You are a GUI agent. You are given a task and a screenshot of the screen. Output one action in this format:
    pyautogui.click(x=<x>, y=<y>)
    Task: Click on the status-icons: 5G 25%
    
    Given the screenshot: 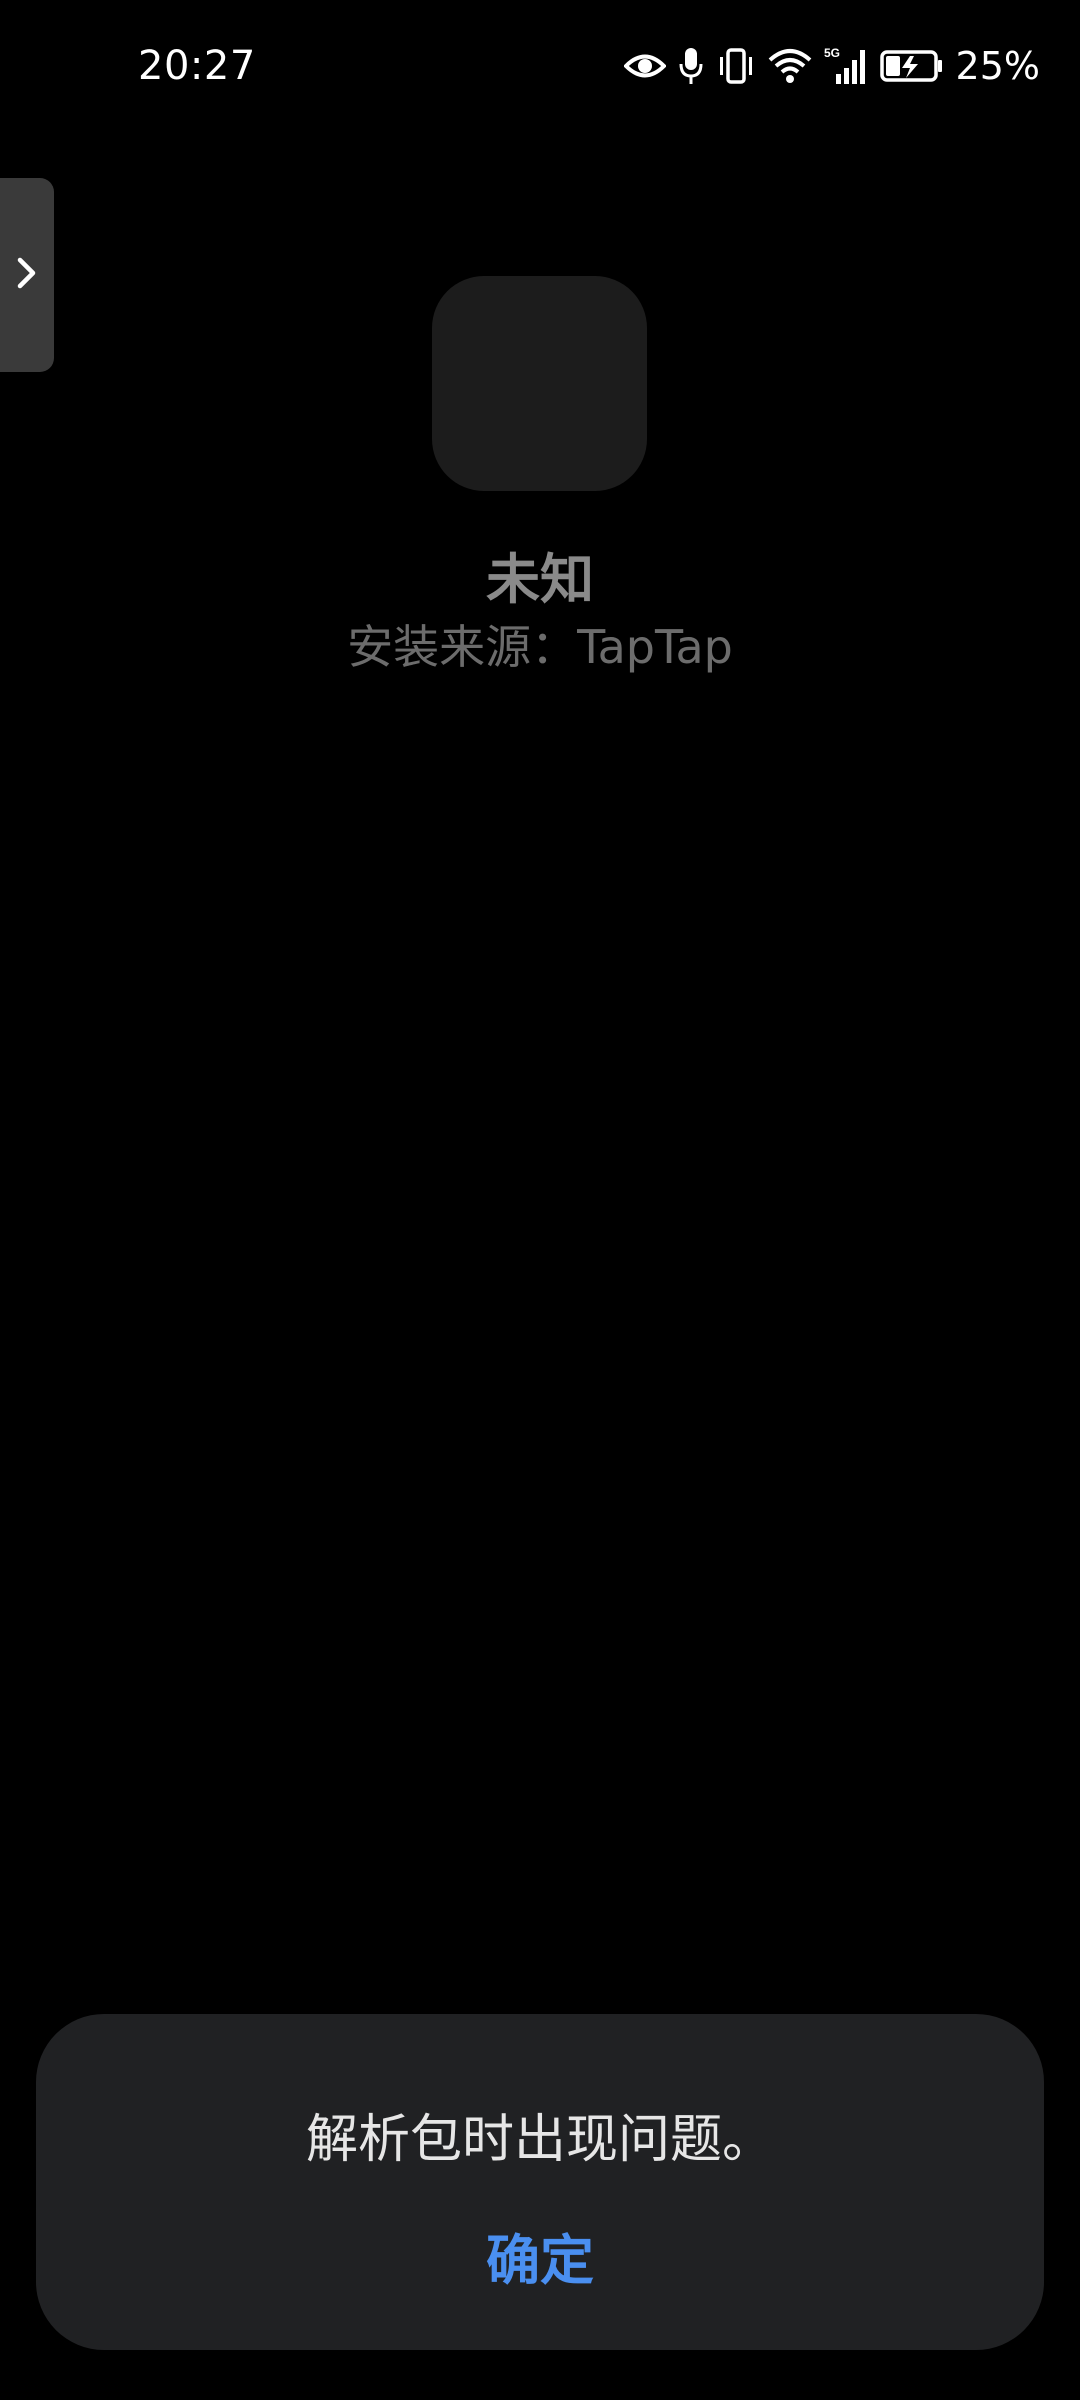 What is the action you would take?
    pyautogui.click(x=826, y=66)
    